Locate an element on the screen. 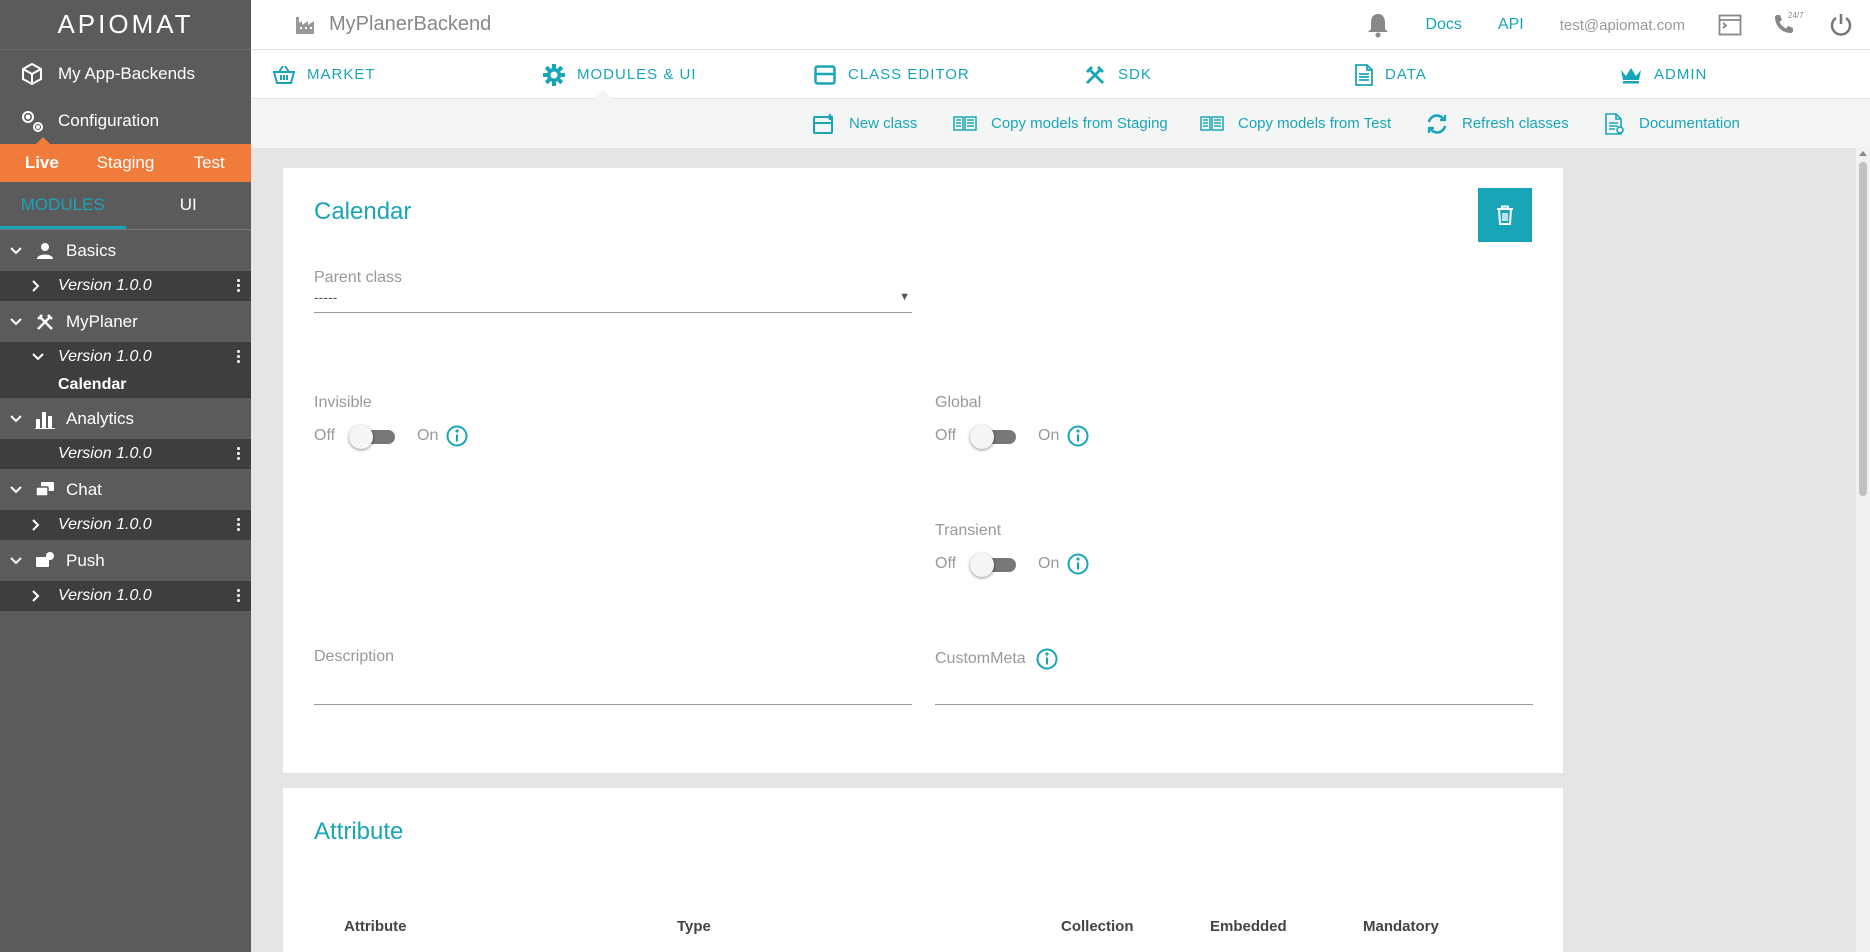 The width and height of the screenshot is (1870, 952). app-name: MyPlanerBackend is located at coordinates (393, 24).